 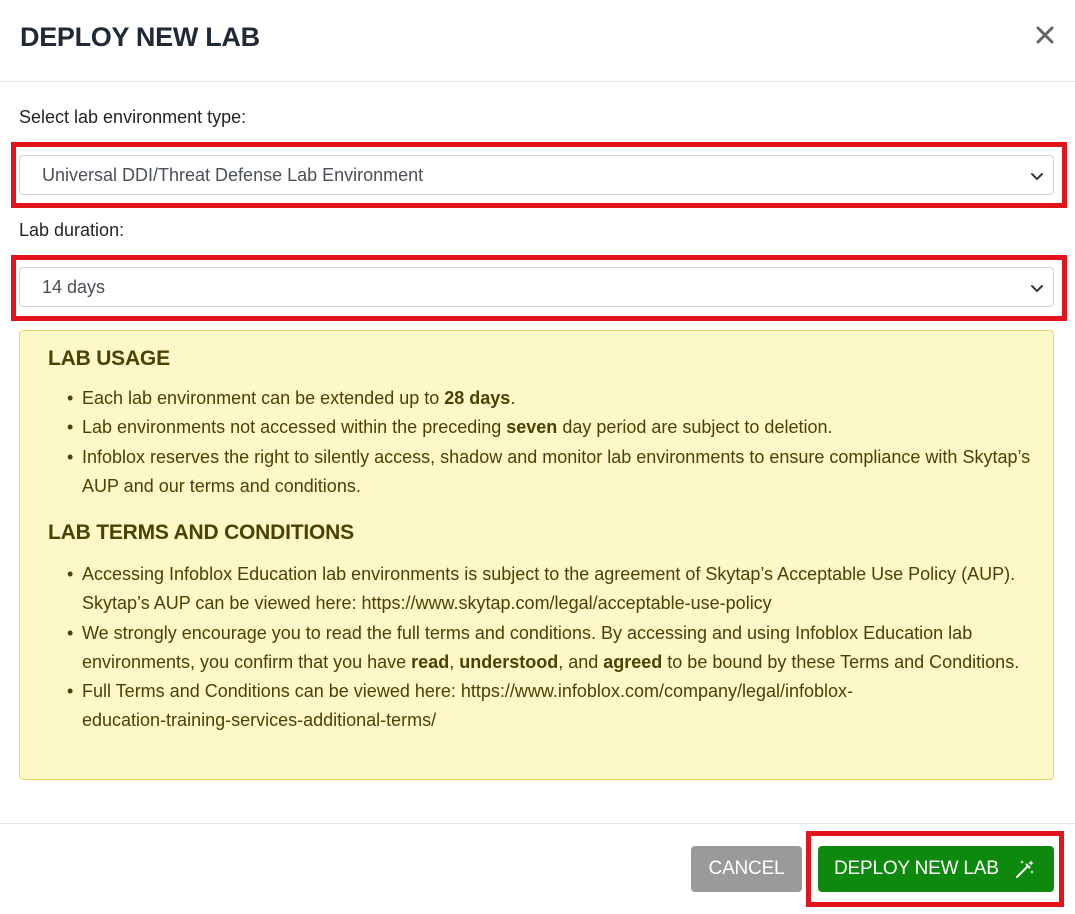 I want to click on deploy-new-lab-button: DEPLOY NEW LAB, so click(x=936, y=869).